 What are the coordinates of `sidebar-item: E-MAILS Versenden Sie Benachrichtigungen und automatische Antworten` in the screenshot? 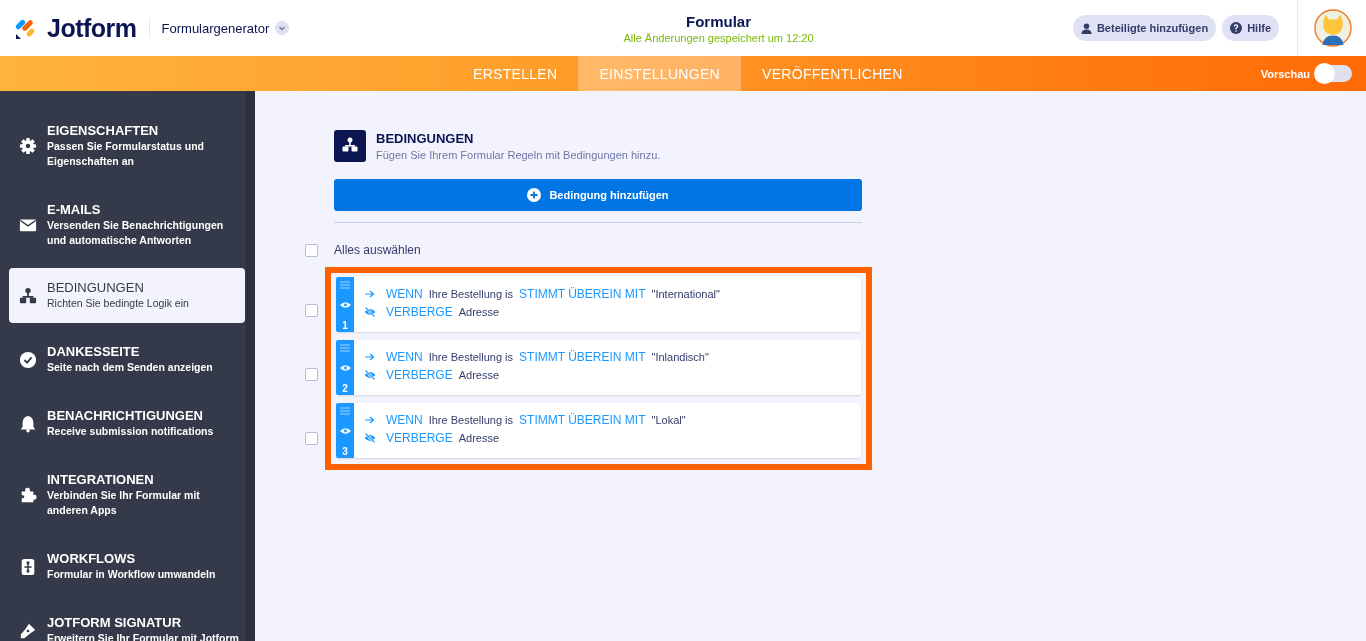 It's located at (127, 228).